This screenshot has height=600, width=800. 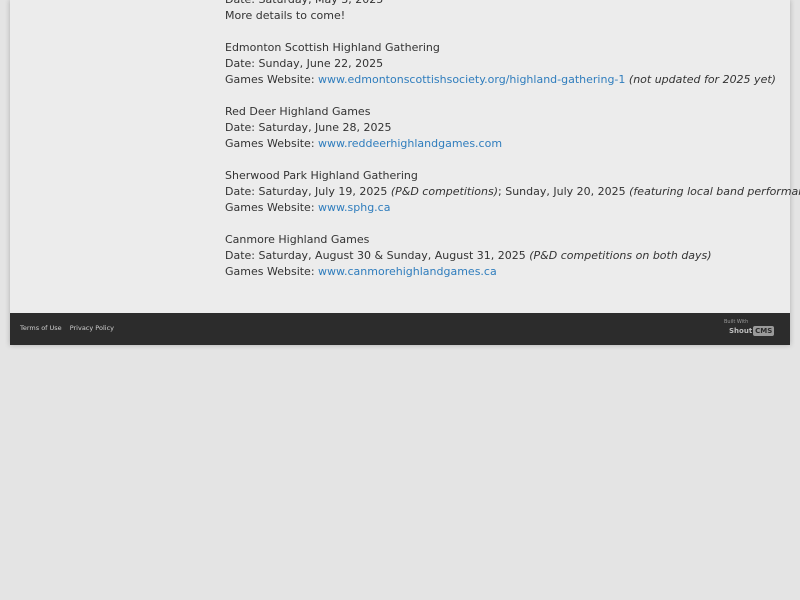 I want to click on badge-logo: Shout CMS, so click(x=752, y=331).